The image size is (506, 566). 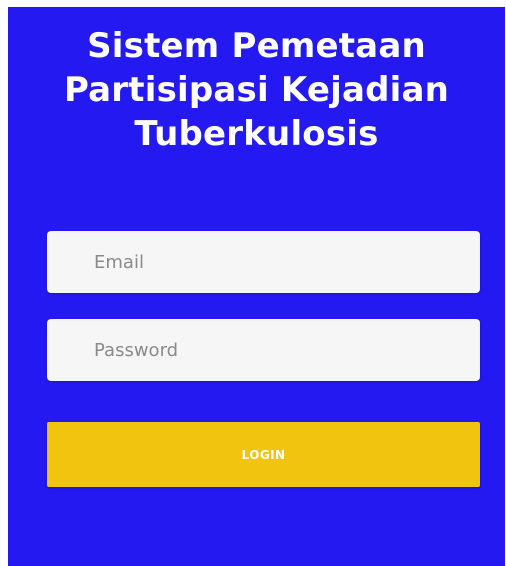 I want to click on password-field, so click(x=263, y=350).